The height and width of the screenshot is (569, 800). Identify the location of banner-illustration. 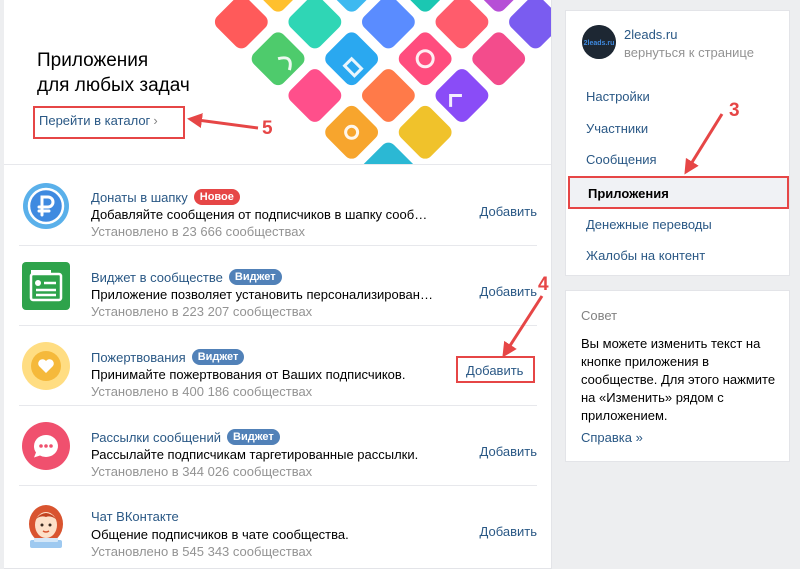
(382, 82).